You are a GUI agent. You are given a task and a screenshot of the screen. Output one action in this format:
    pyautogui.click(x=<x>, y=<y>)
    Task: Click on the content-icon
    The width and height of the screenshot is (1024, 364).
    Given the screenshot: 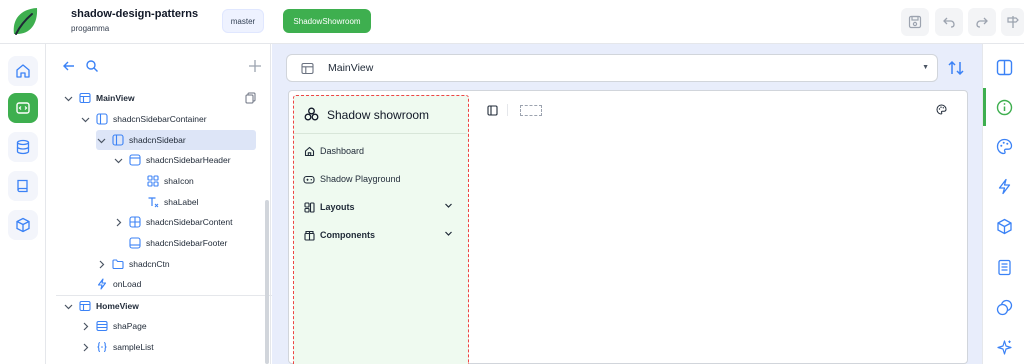 What is the action you would take?
    pyautogui.click(x=135, y=222)
    